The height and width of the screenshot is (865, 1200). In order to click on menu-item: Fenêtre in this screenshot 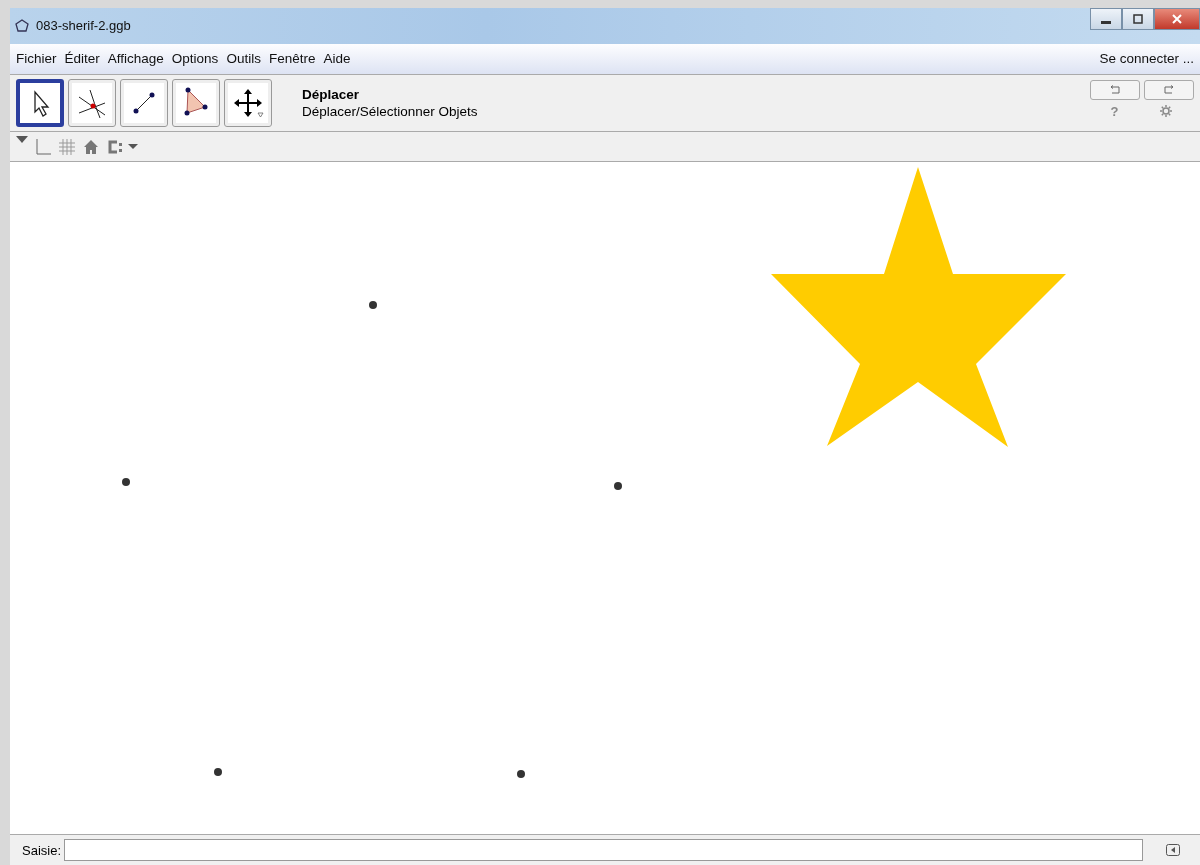, I will do `click(292, 59)`.